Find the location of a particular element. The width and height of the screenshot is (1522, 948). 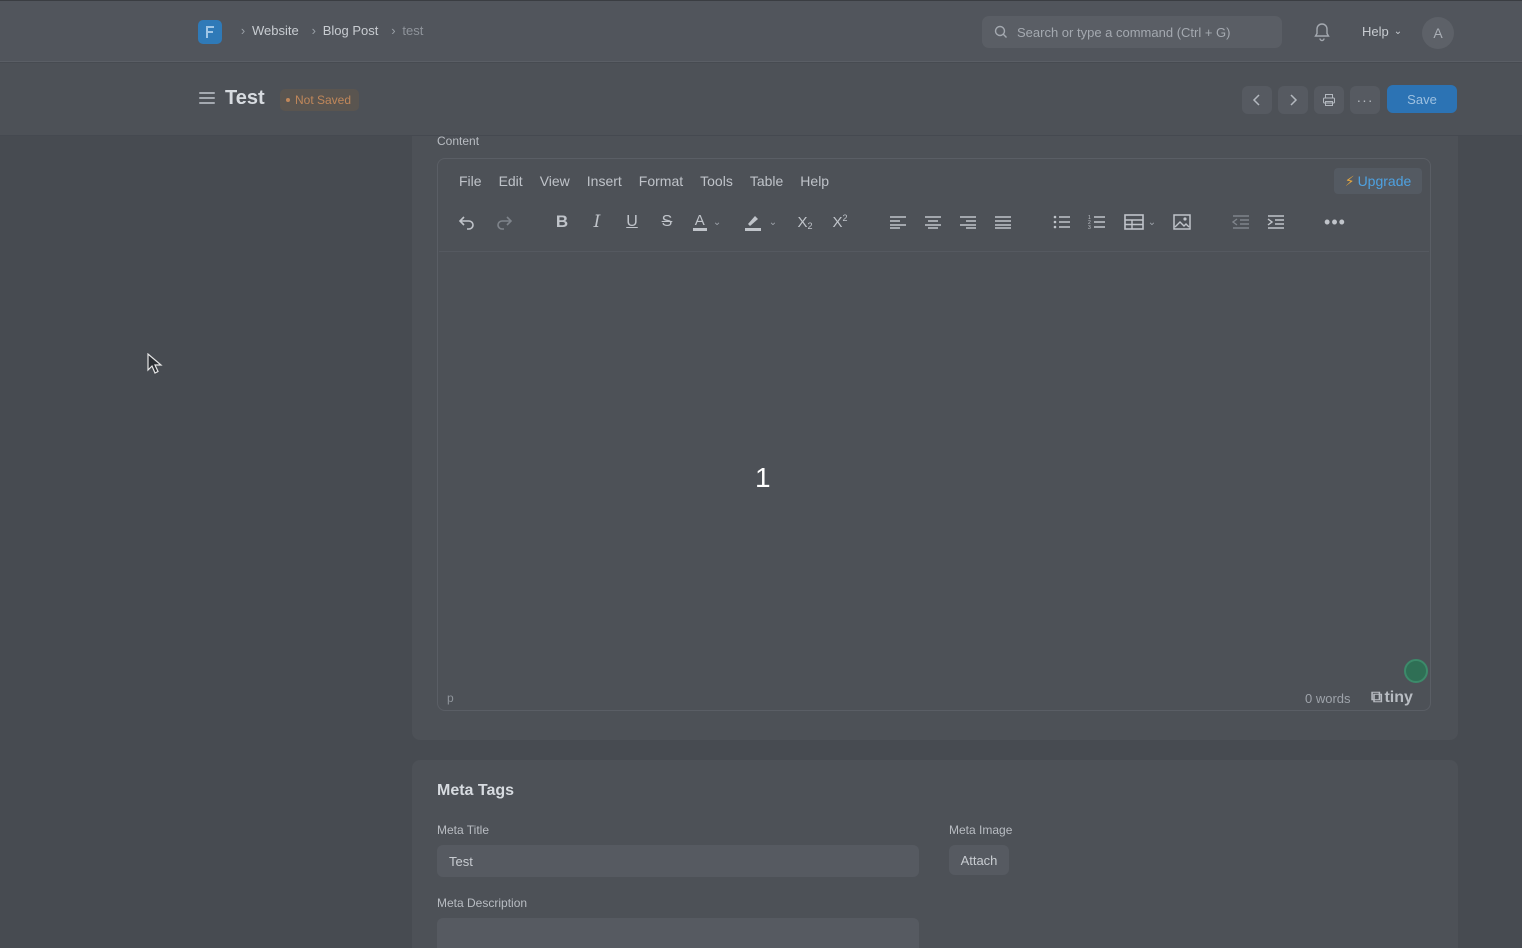

breadcrumb-current: test is located at coordinates (412, 30).